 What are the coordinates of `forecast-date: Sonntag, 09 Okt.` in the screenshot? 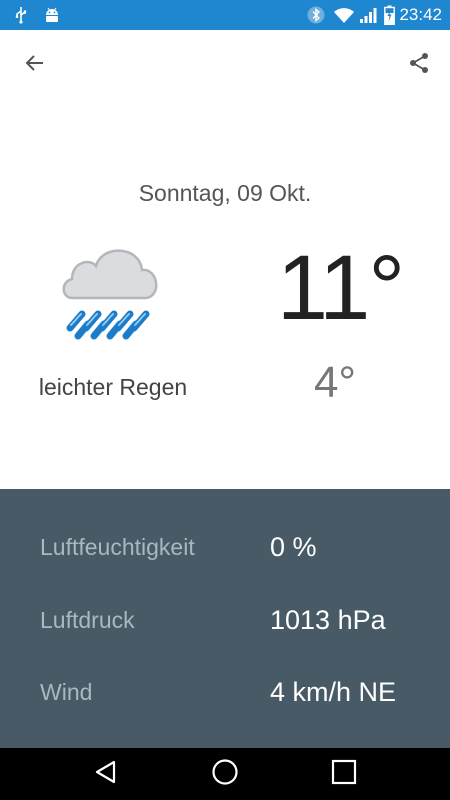 It's located at (225, 193).